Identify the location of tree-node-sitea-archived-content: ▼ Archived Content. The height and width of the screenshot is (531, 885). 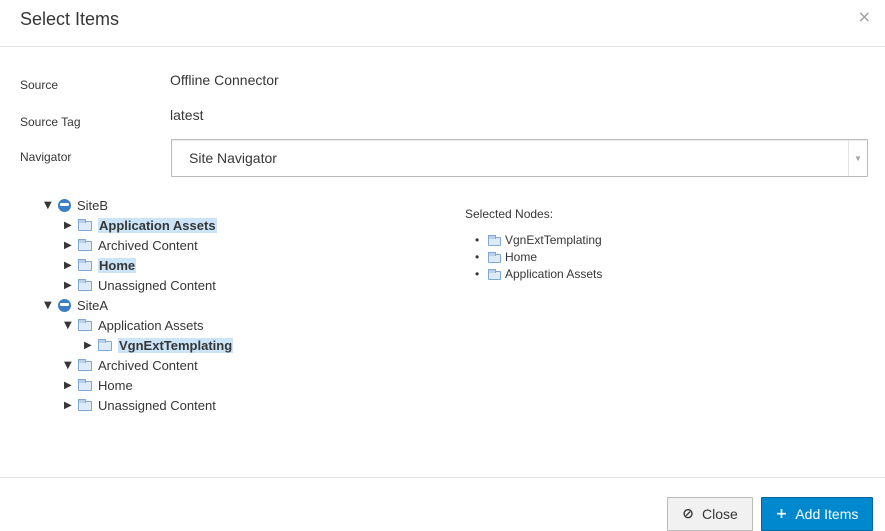
(131, 365).